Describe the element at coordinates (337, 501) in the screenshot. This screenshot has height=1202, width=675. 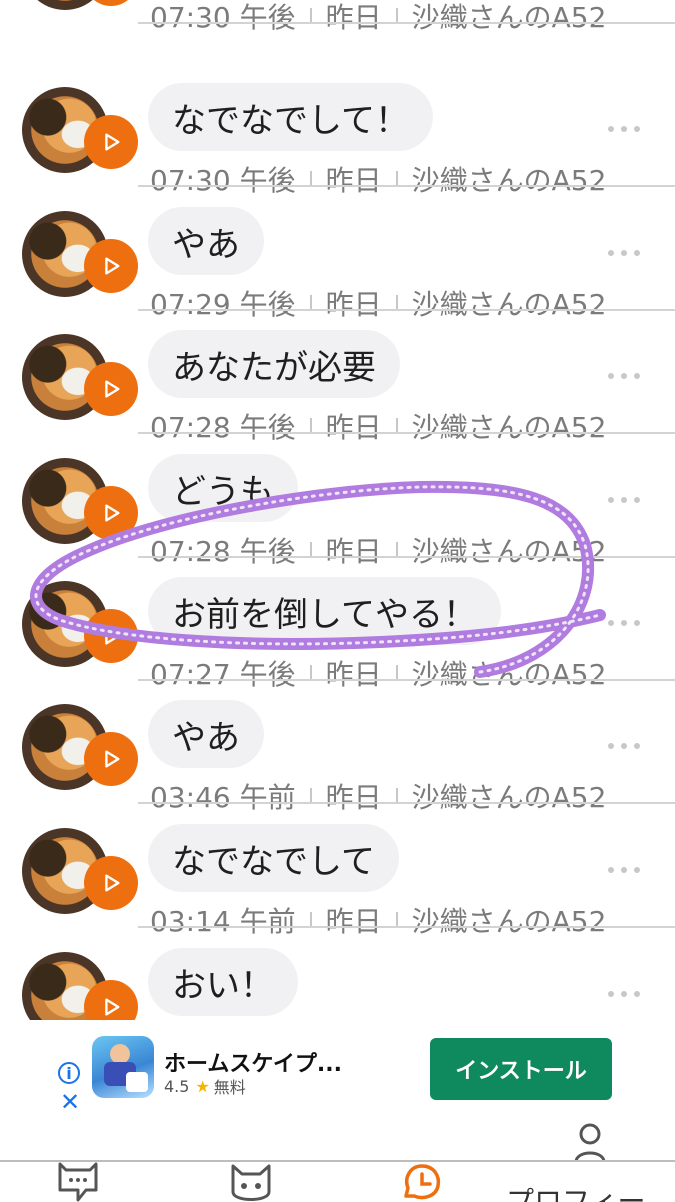
I see `message-row: どうも 07:28 午後 昨日 沙織さんのA52` at that location.